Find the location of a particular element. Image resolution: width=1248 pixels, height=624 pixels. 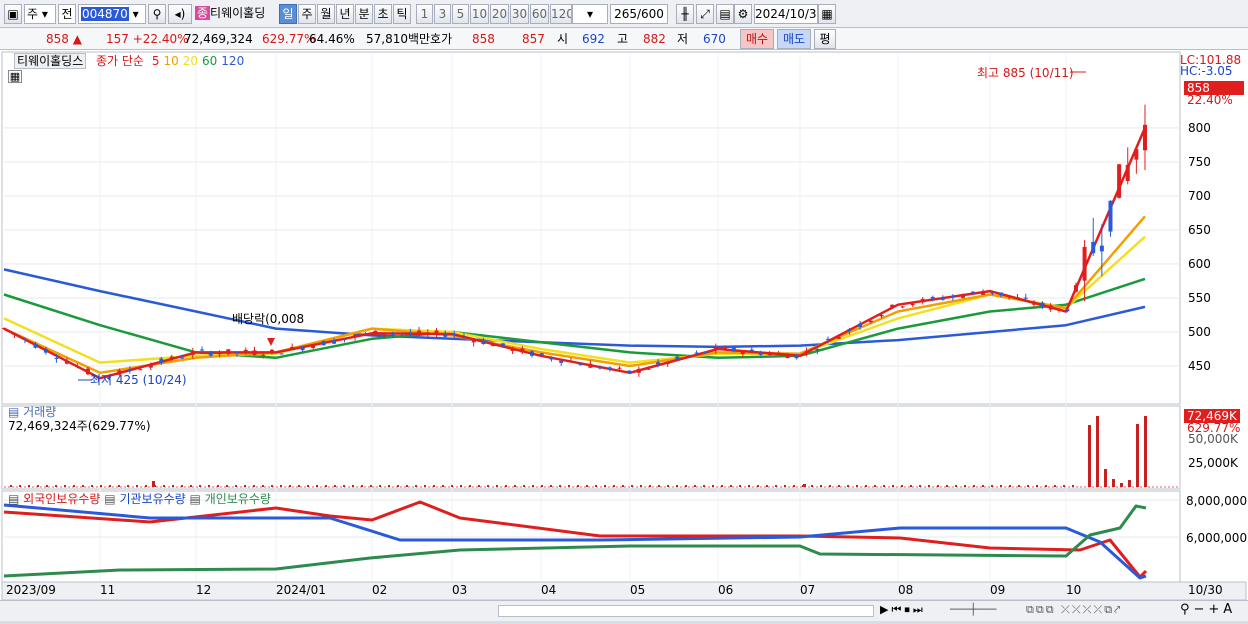

interval-tab: 60 is located at coordinates (539, 14).